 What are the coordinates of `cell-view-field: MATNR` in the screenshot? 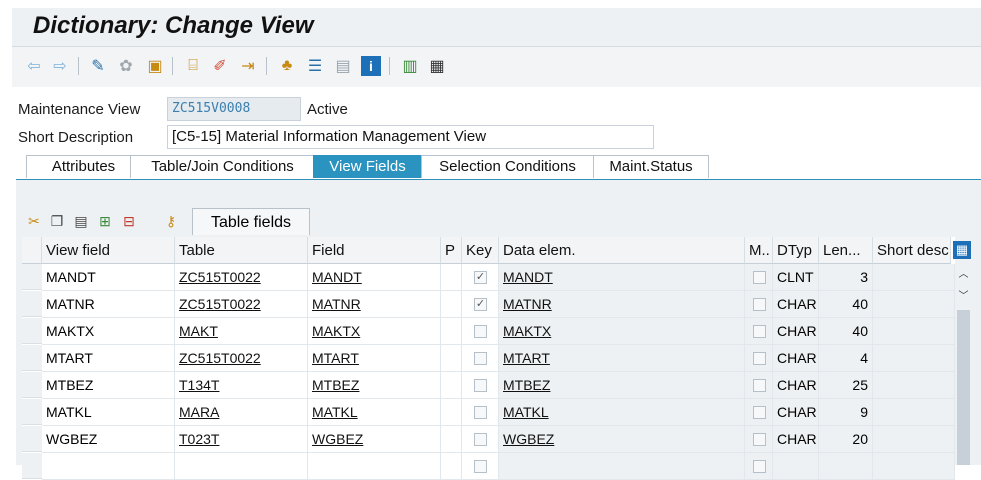 It's located at (108, 304).